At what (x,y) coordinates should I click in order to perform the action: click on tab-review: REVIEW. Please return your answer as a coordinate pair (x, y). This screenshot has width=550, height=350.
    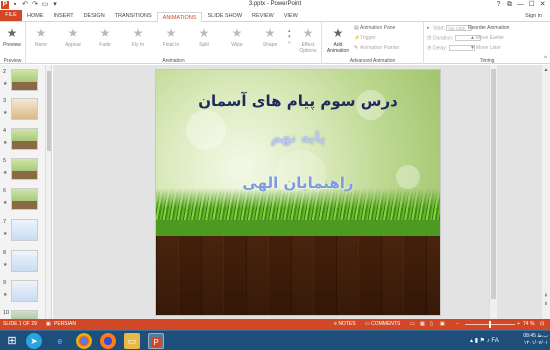
    Looking at the image, I should click on (263, 16).